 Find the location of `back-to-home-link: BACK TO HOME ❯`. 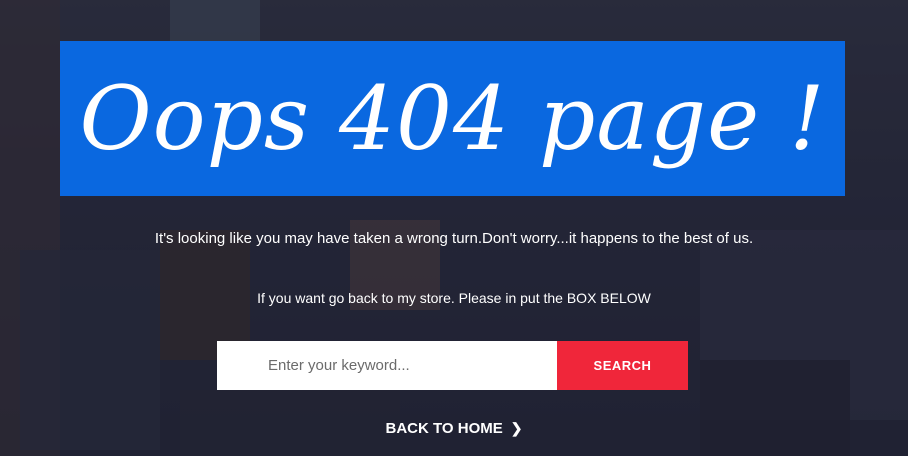

back-to-home-link: BACK TO HOME ❯ is located at coordinates (454, 428).